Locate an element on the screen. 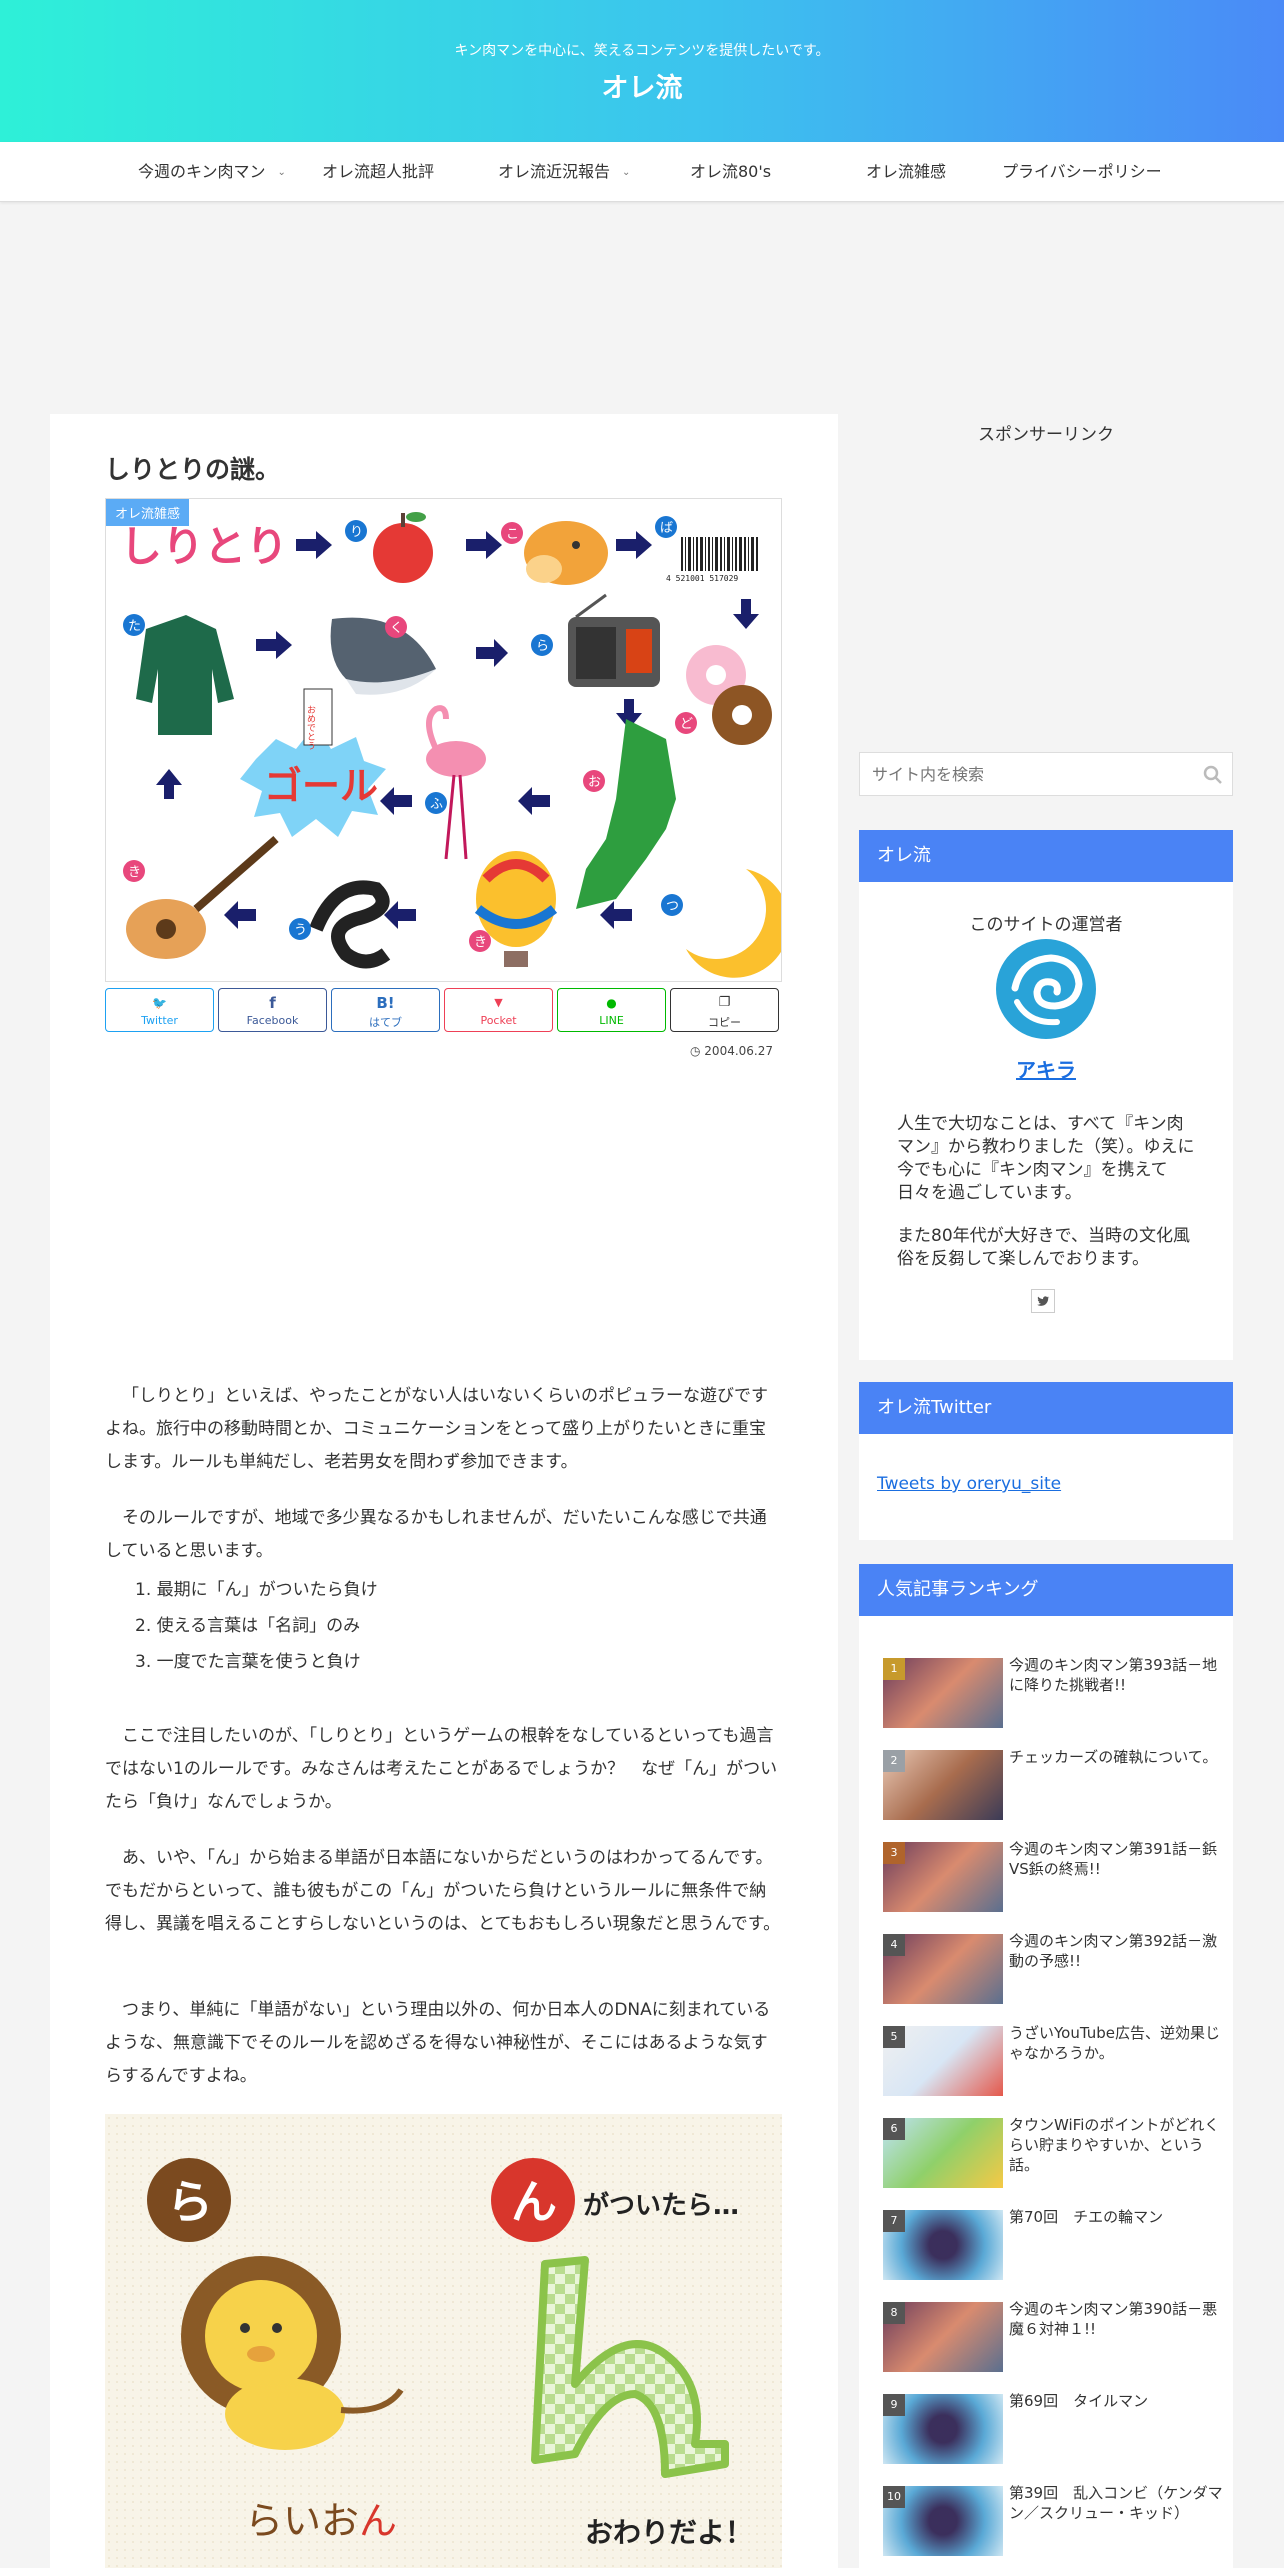 This screenshot has height=2568, width=1284. share-line-button: ● LINE is located at coordinates (611, 1010).